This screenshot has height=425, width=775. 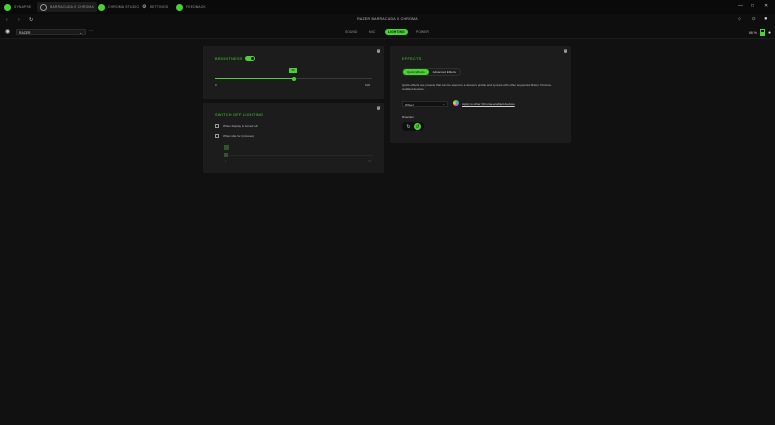 What do you see at coordinates (216, 85) in the screenshot?
I see `brightness-min: 0` at bounding box center [216, 85].